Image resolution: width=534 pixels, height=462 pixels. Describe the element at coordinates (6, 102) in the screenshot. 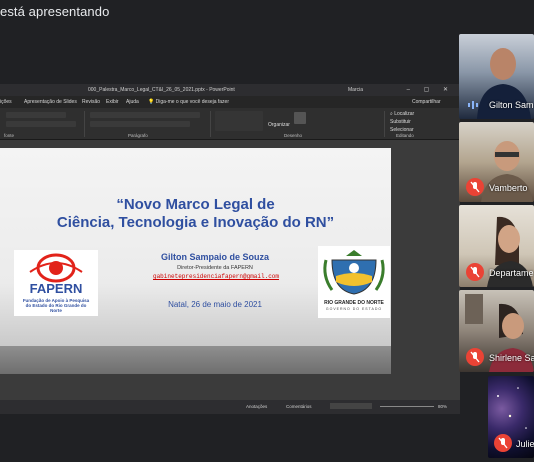

I see `tab-animations: ições` at that location.